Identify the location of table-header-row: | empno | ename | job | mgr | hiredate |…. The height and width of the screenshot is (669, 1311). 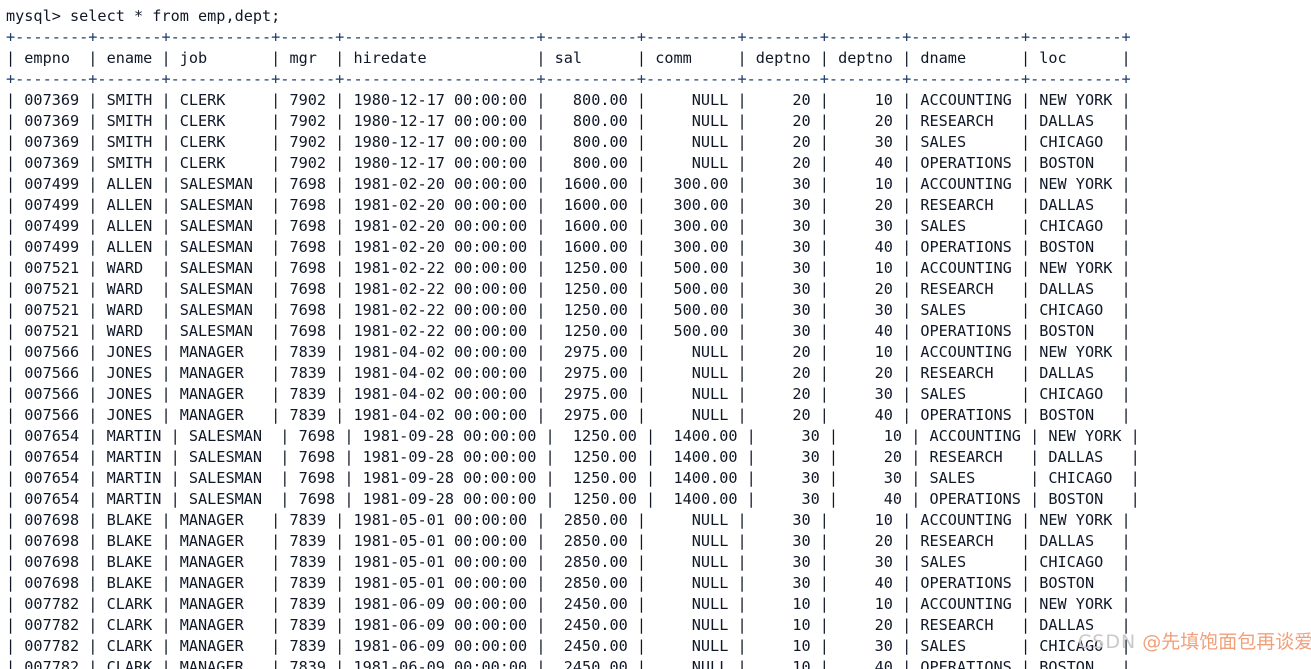
(568, 58).